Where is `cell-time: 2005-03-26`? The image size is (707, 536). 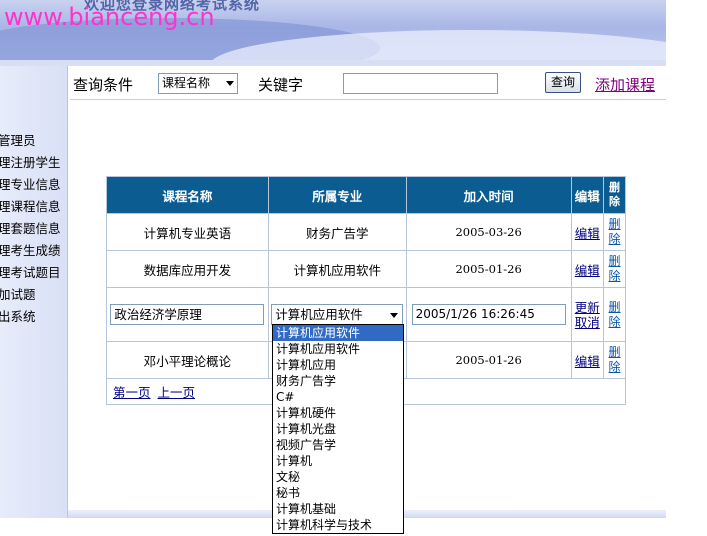
cell-time: 2005-03-26 is located at coordinates (488, 232).